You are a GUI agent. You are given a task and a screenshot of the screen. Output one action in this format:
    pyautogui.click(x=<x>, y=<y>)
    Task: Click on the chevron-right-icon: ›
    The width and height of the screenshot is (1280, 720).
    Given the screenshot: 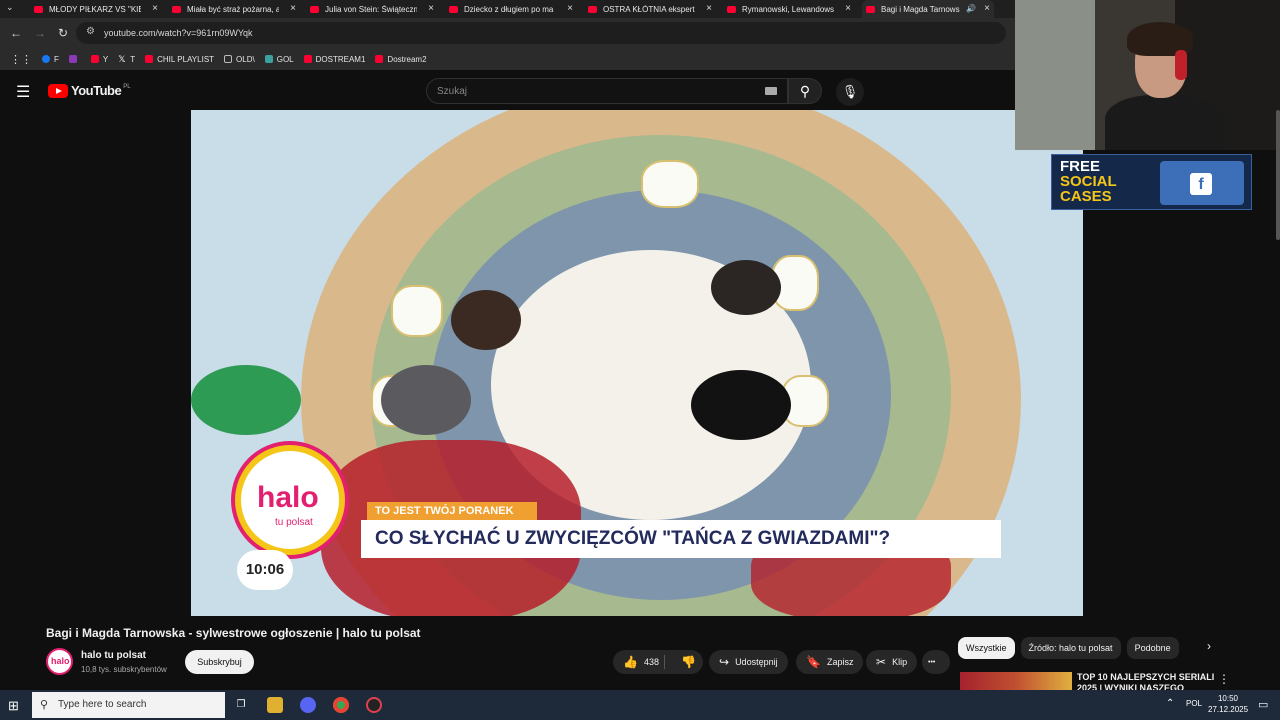 What is the action you would take?
    pyautogui.click(x=1209, y=646)
    